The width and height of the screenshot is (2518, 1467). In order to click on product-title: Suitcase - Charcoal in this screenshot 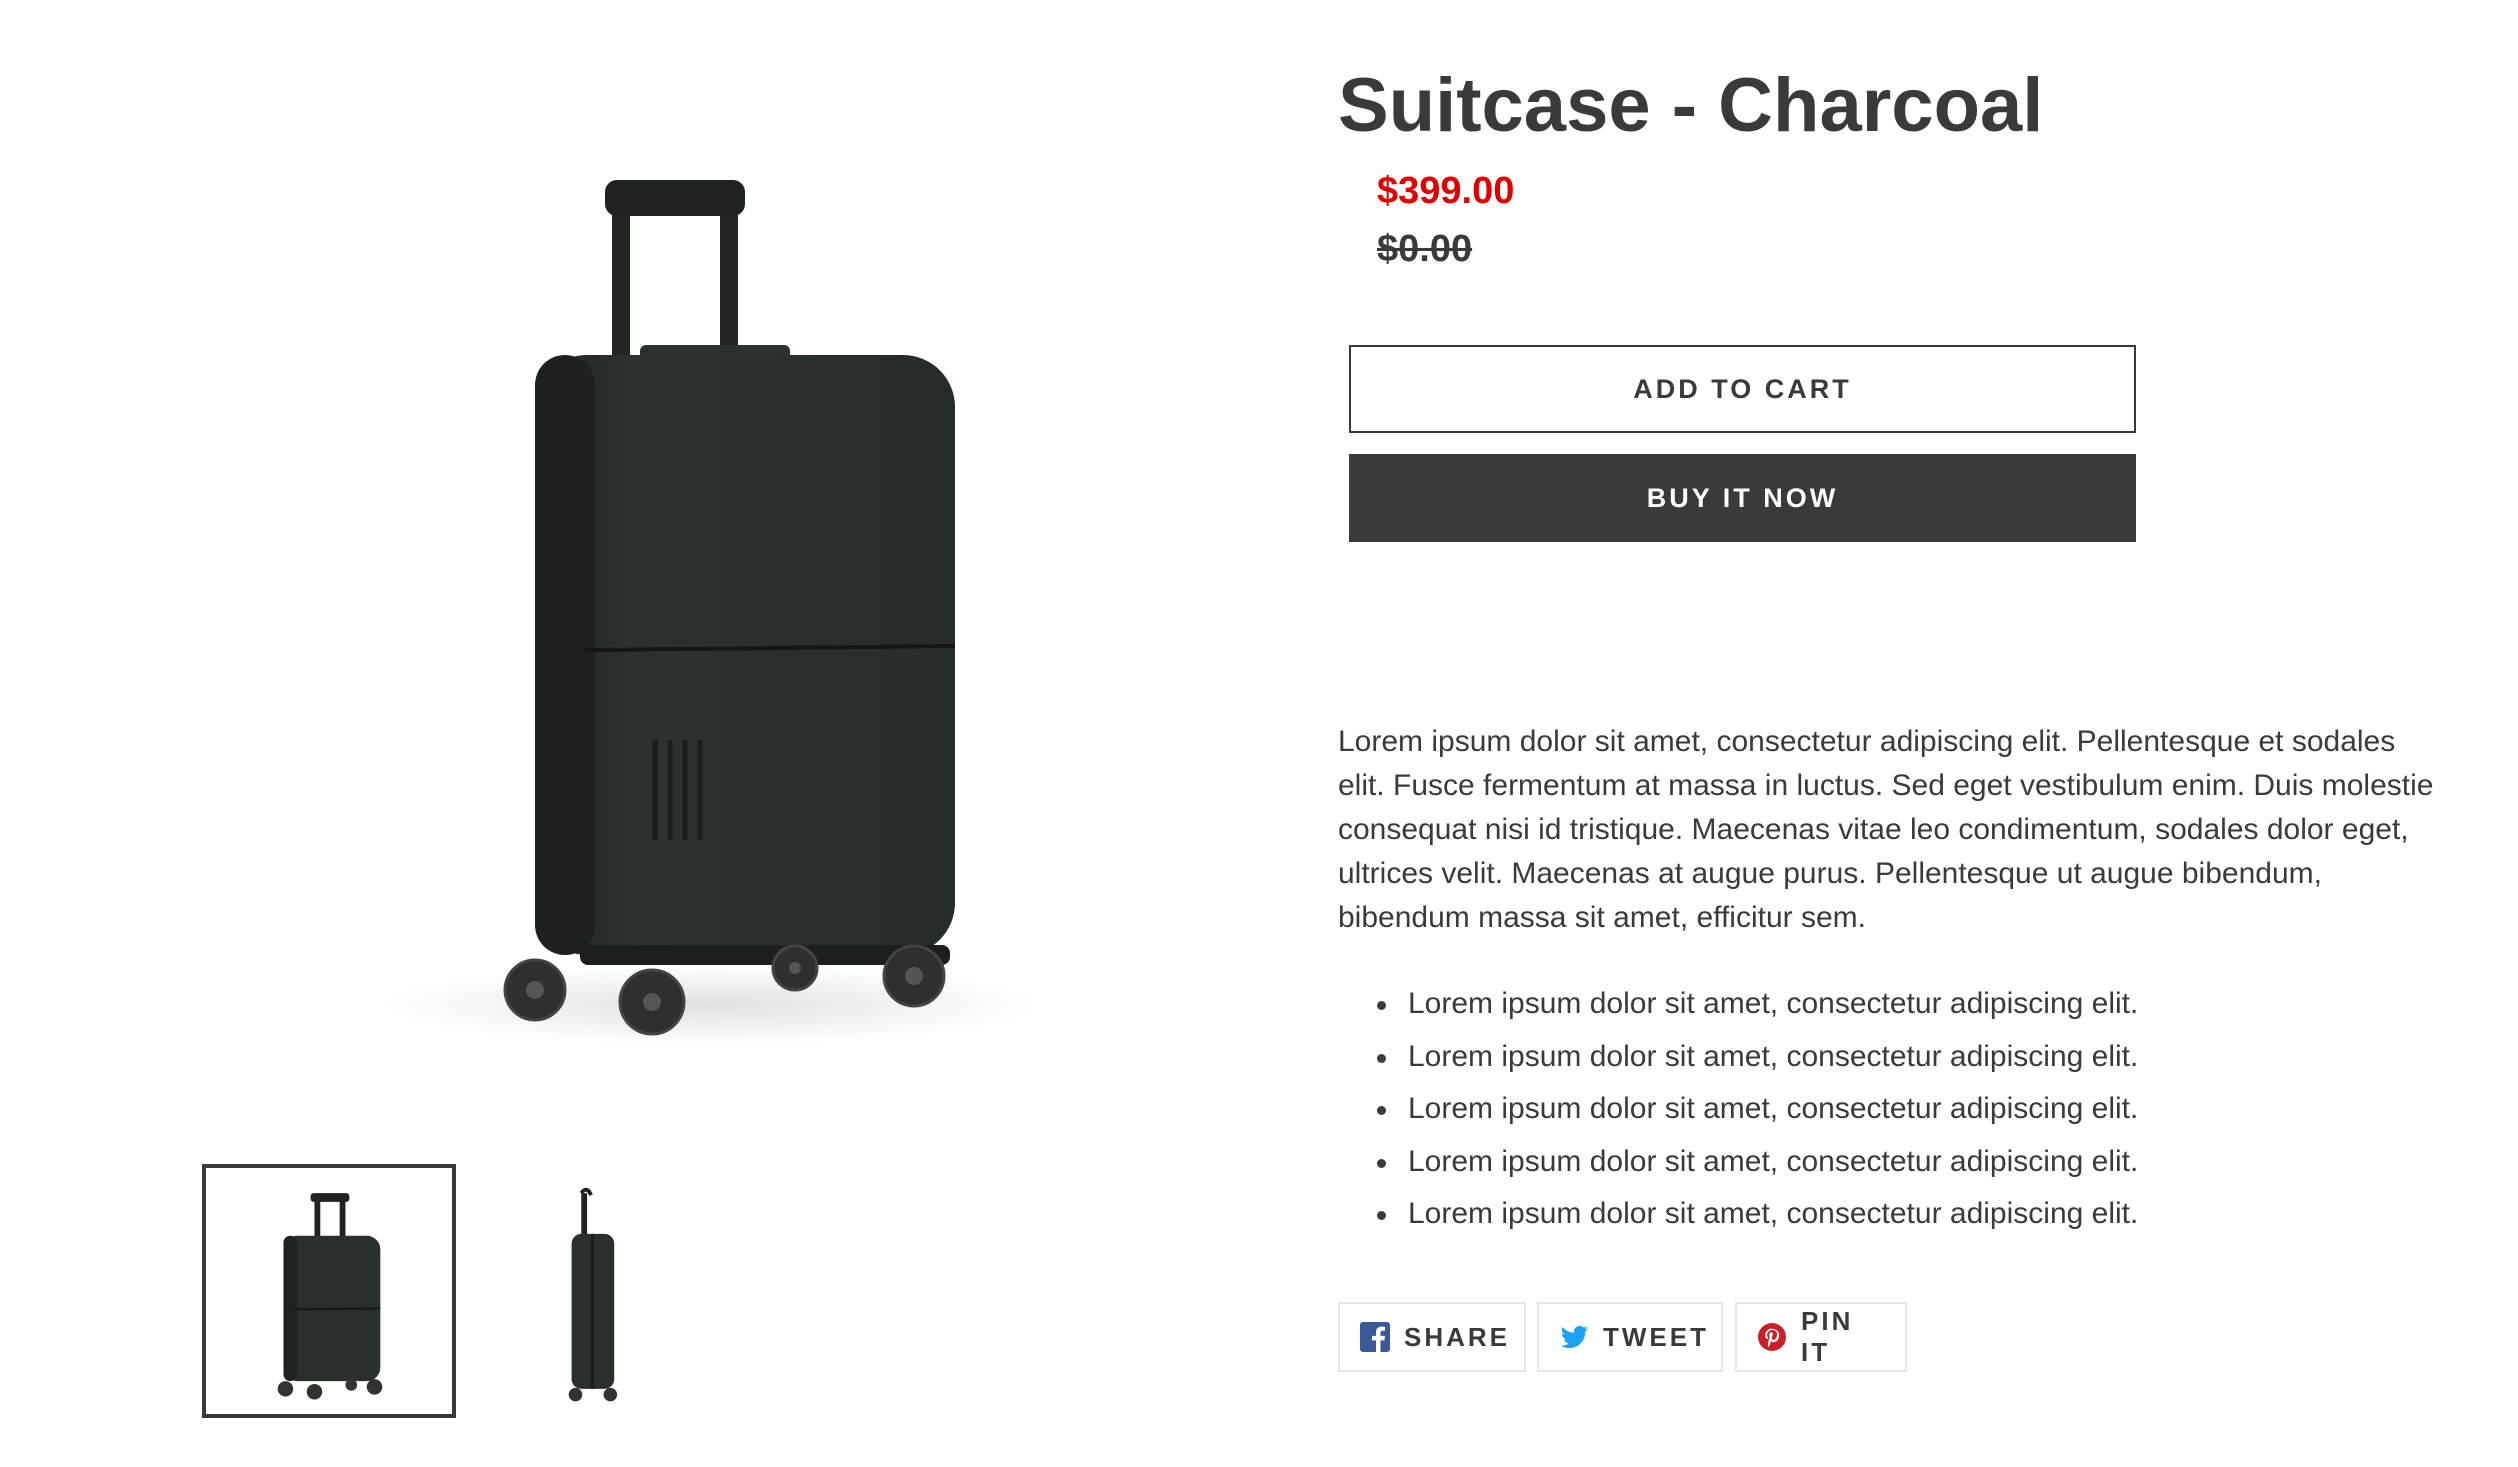, I will do `click(1691, 105)`.